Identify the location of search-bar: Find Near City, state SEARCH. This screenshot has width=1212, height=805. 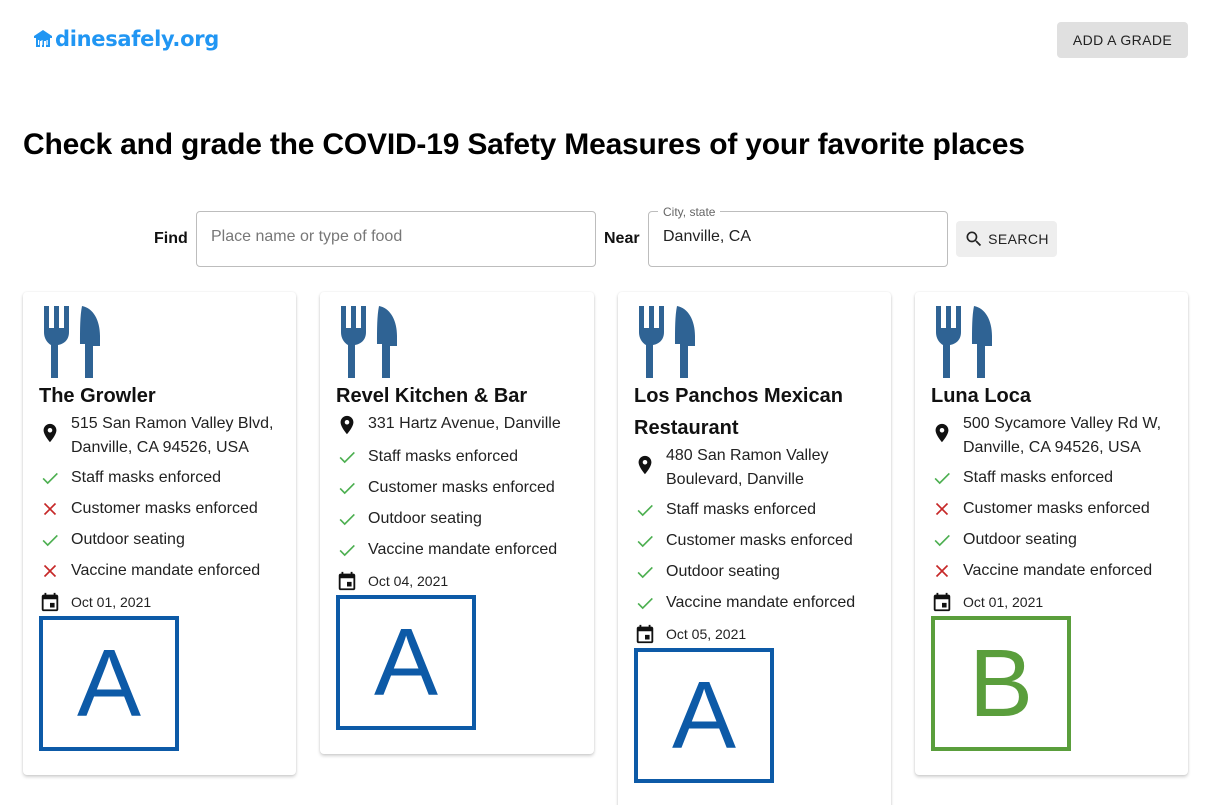
(606, 236).